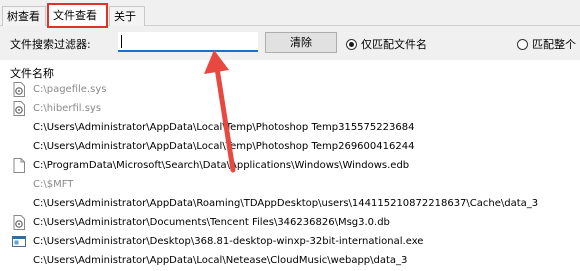  I want to click on tab-about-label: 关于, so click(125, 16).